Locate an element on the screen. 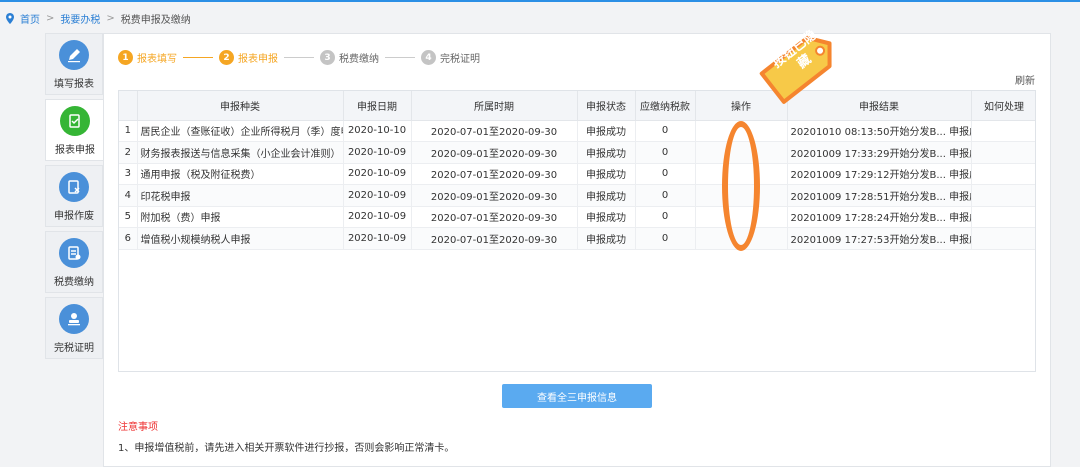 The height and width of the screenshot is (467, 1080). row-index: 4 is located at coordinates (128, 195).